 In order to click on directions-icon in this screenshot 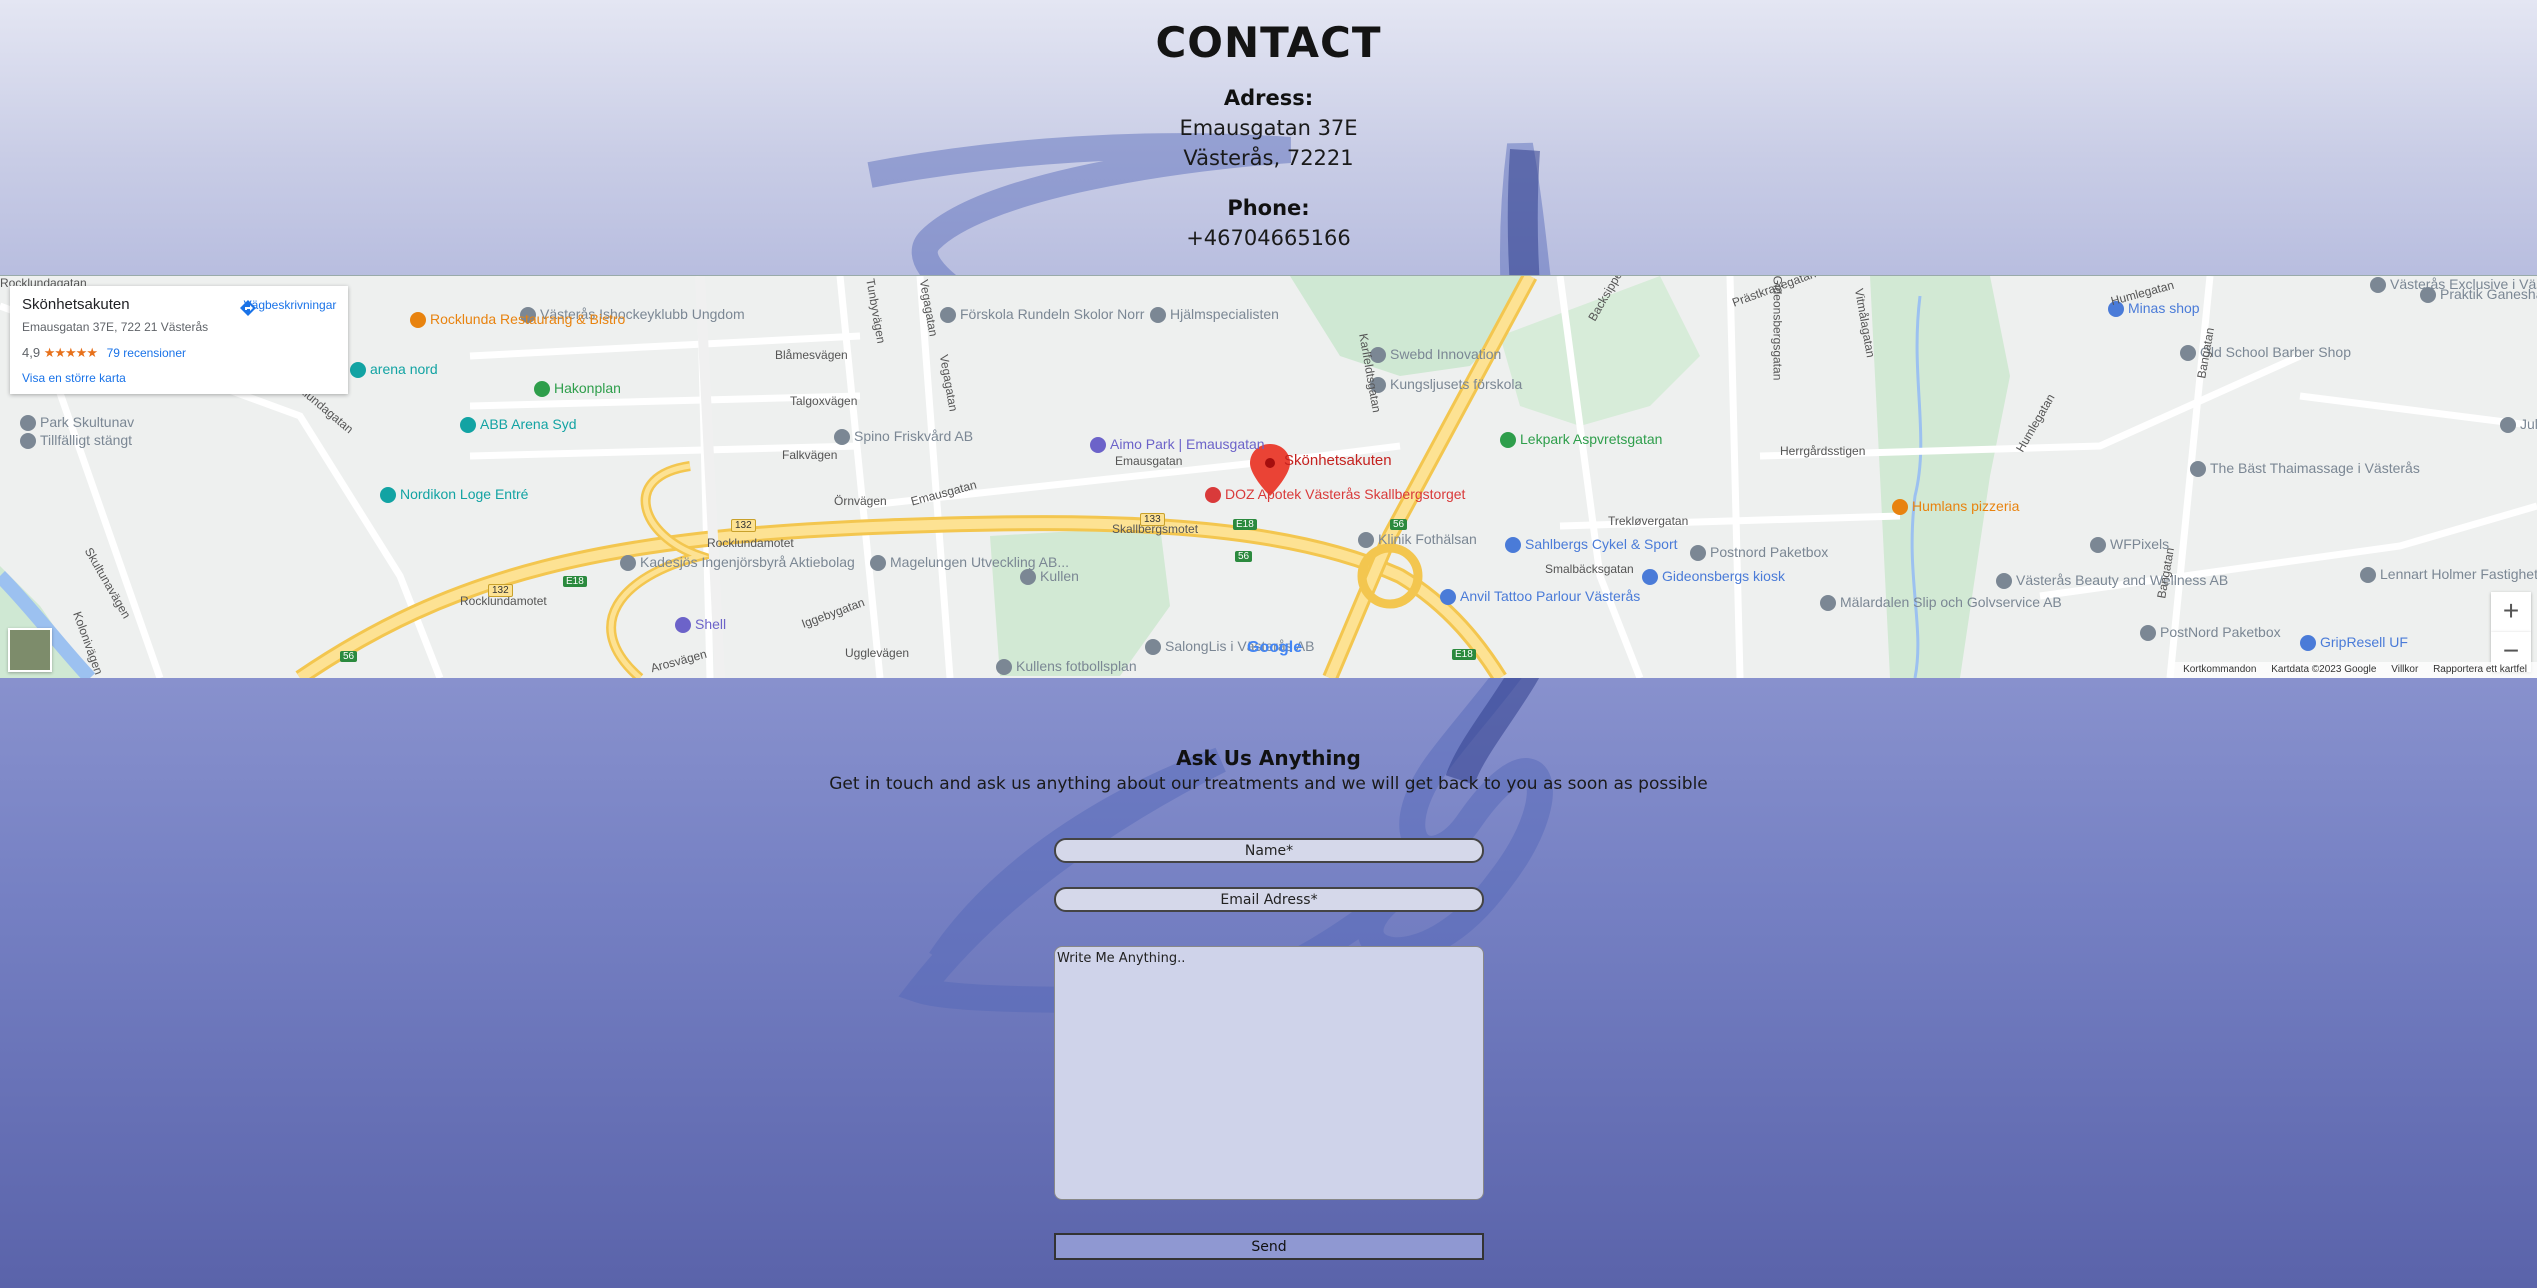, I will do `click(248, 308)`.